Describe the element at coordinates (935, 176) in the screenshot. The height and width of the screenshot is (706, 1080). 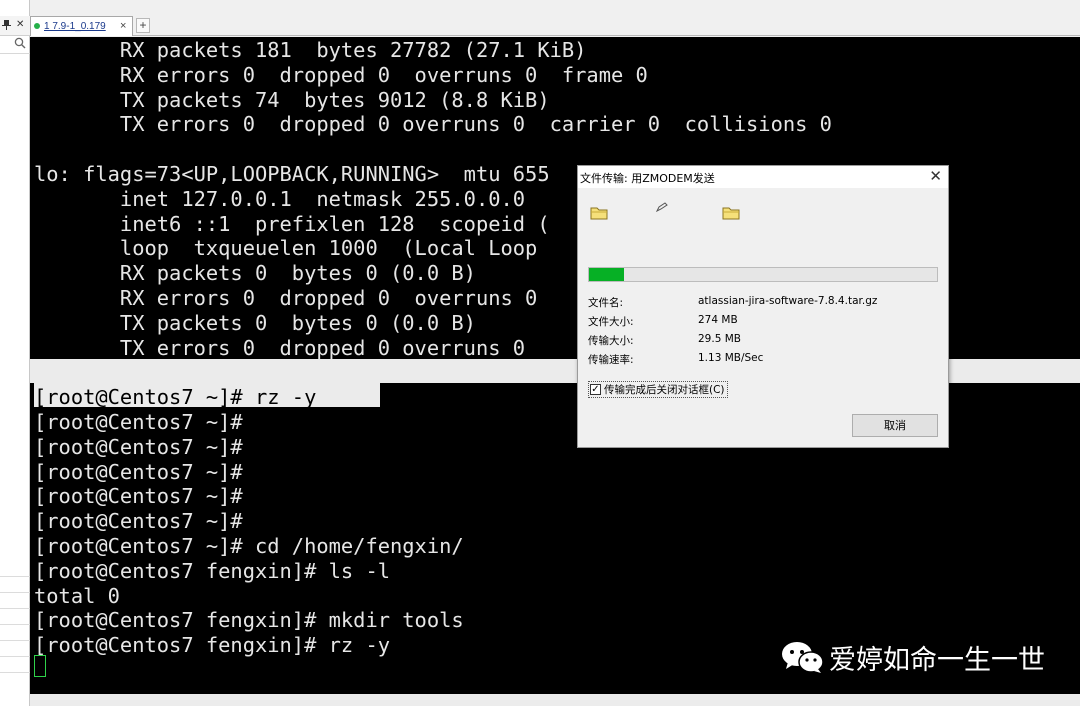
I see `dialog-close-icon: ✕` at that location.